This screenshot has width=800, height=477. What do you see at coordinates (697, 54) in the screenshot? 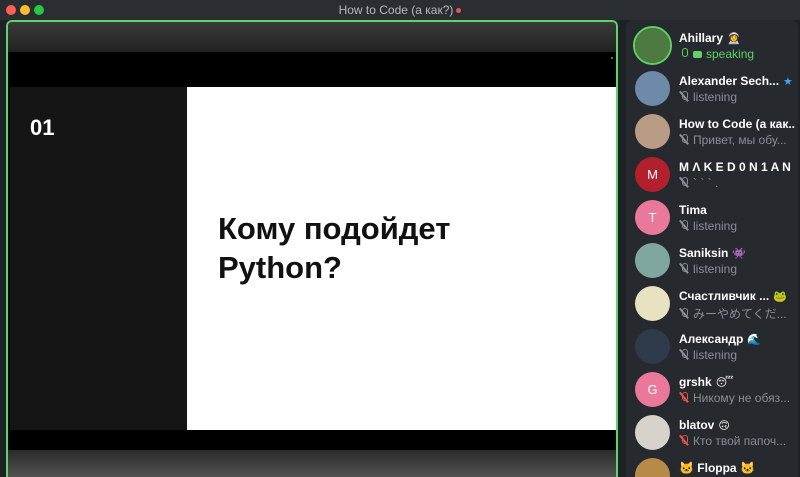
I see `camera-icon` at bounding box center [697, 54].